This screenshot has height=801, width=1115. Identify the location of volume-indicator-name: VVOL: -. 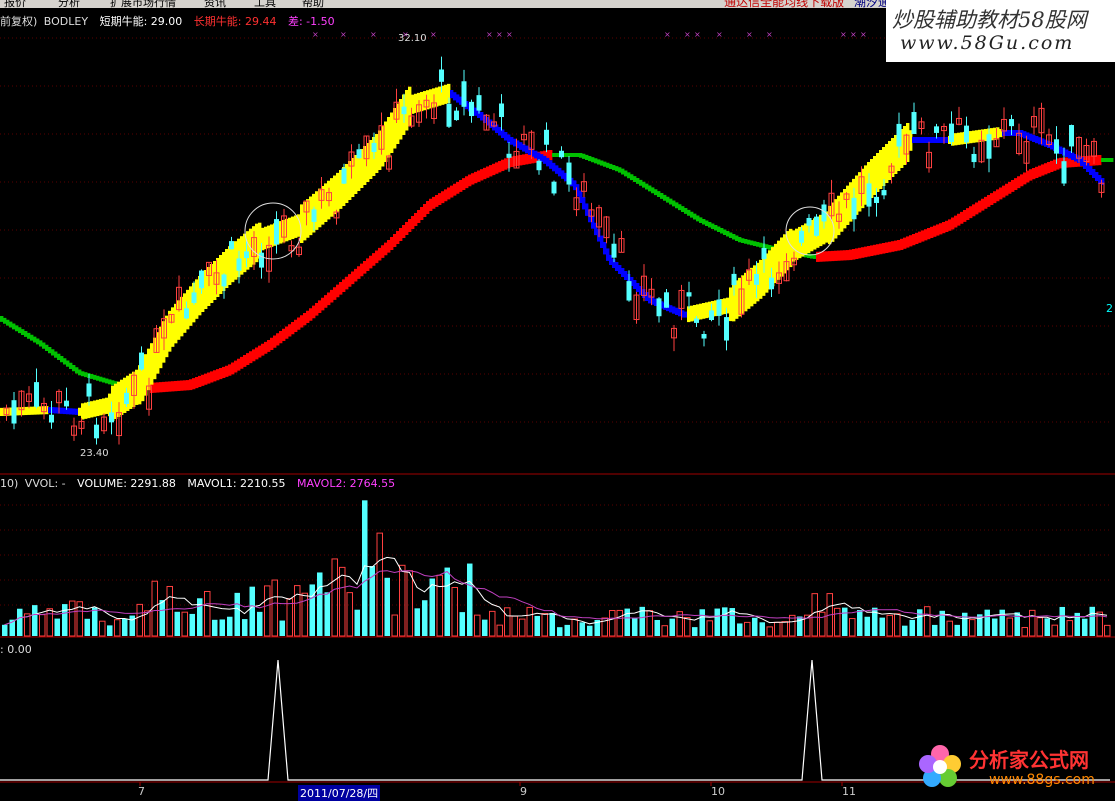
(45, 483).